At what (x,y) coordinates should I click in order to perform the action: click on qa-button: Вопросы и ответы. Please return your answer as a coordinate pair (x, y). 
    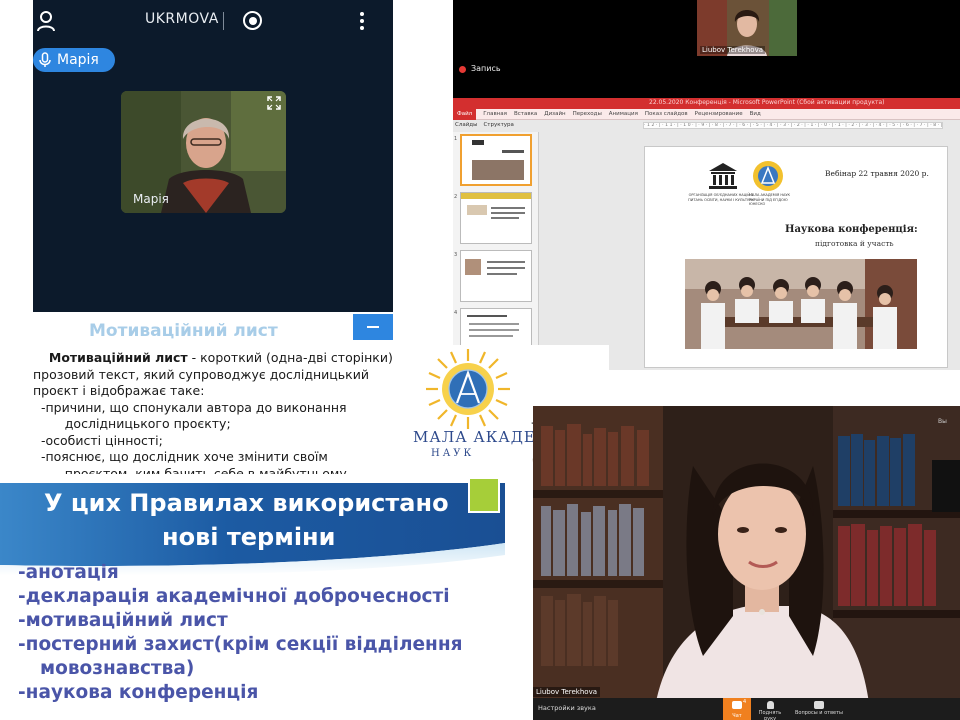
    Looking at the image, I should click on (819, 709).